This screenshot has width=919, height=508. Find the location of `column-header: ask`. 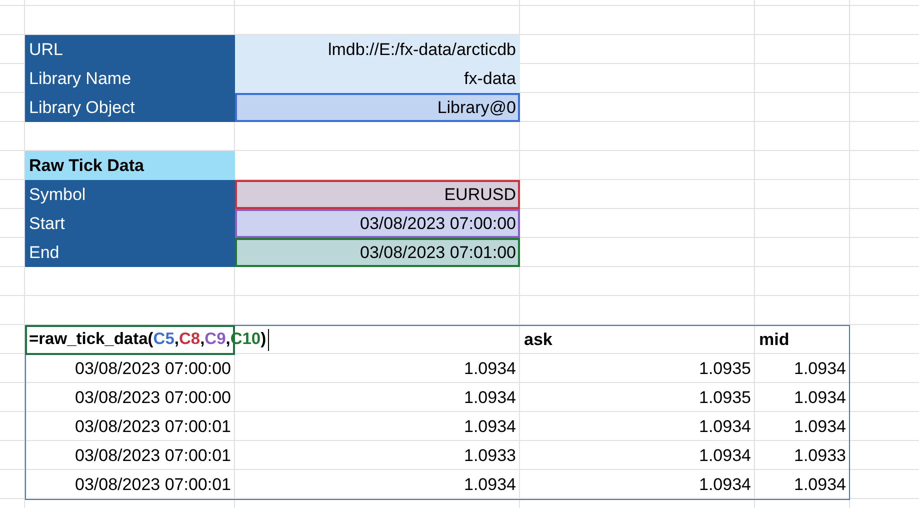

column-header: ask is located at coordinates (538, 339).